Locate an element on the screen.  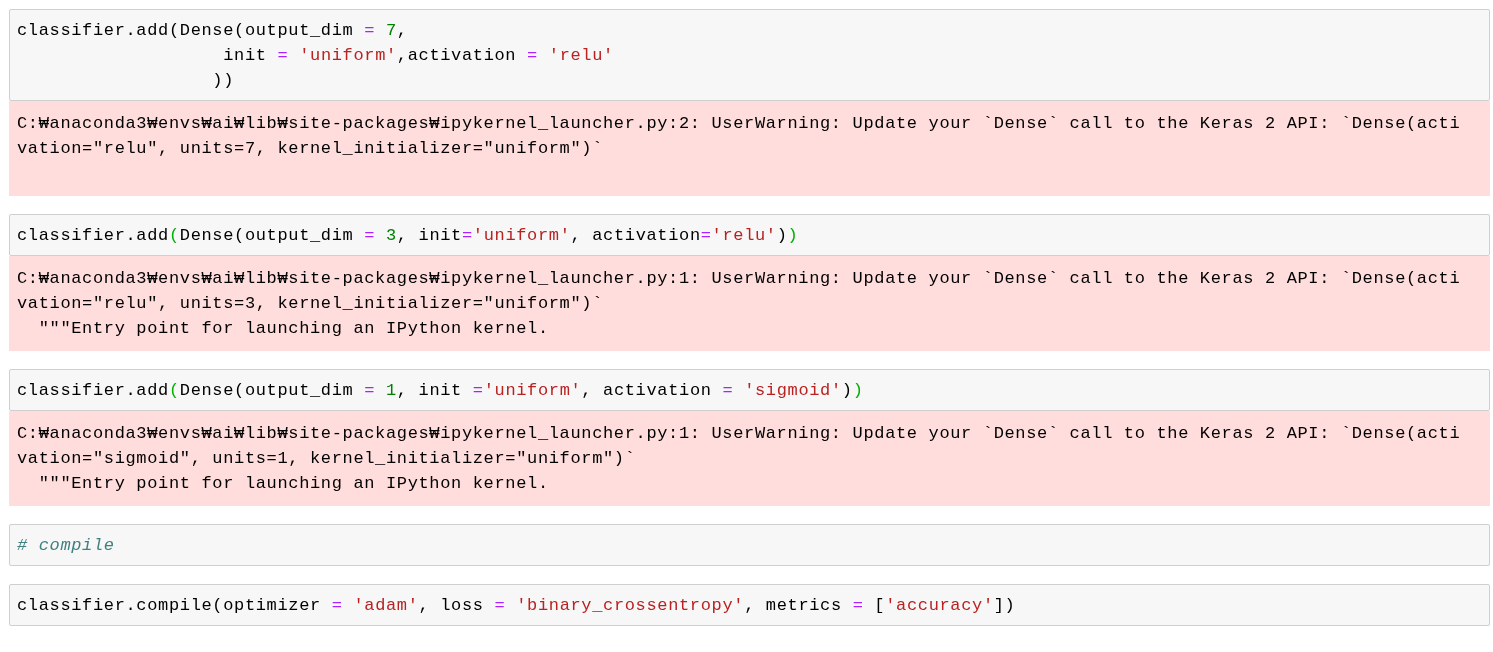
warning-text: vation="sigmoid", units=1, kernel_initializer="uniform")` is located at coordinates (326, 459).